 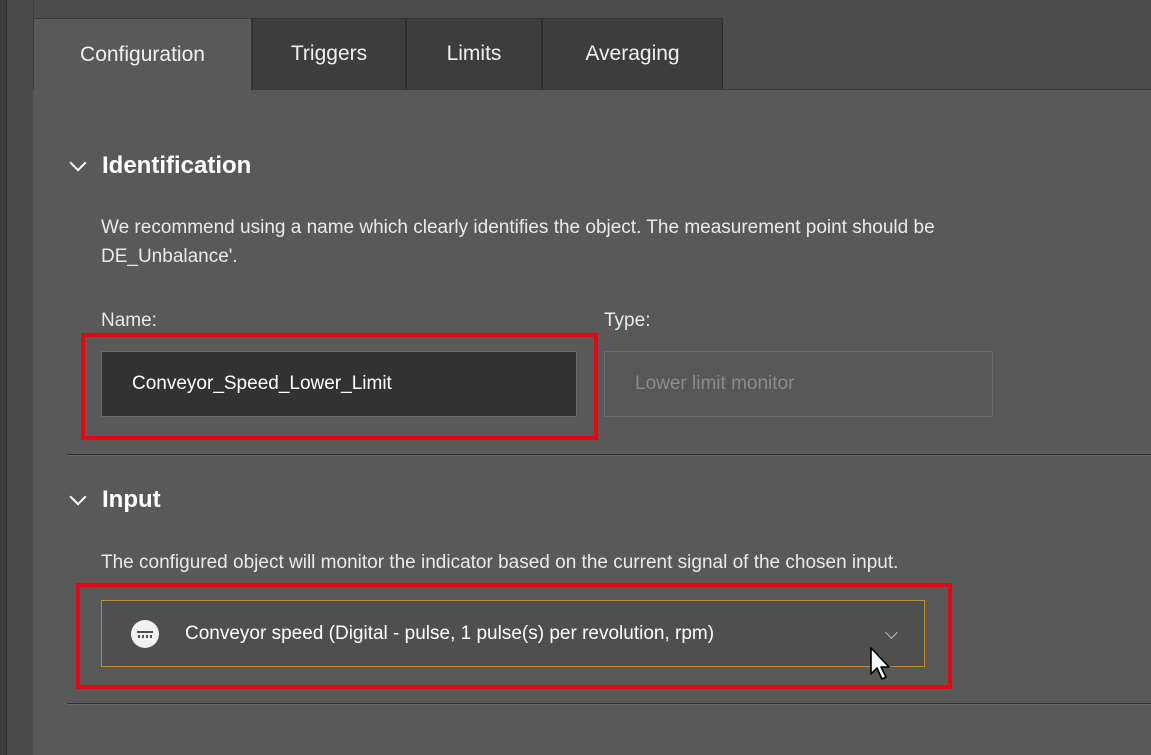 What do you see at coordinates (3, 377) in the screenshot?
I see `window-edge` at bounding box center [3, 377].